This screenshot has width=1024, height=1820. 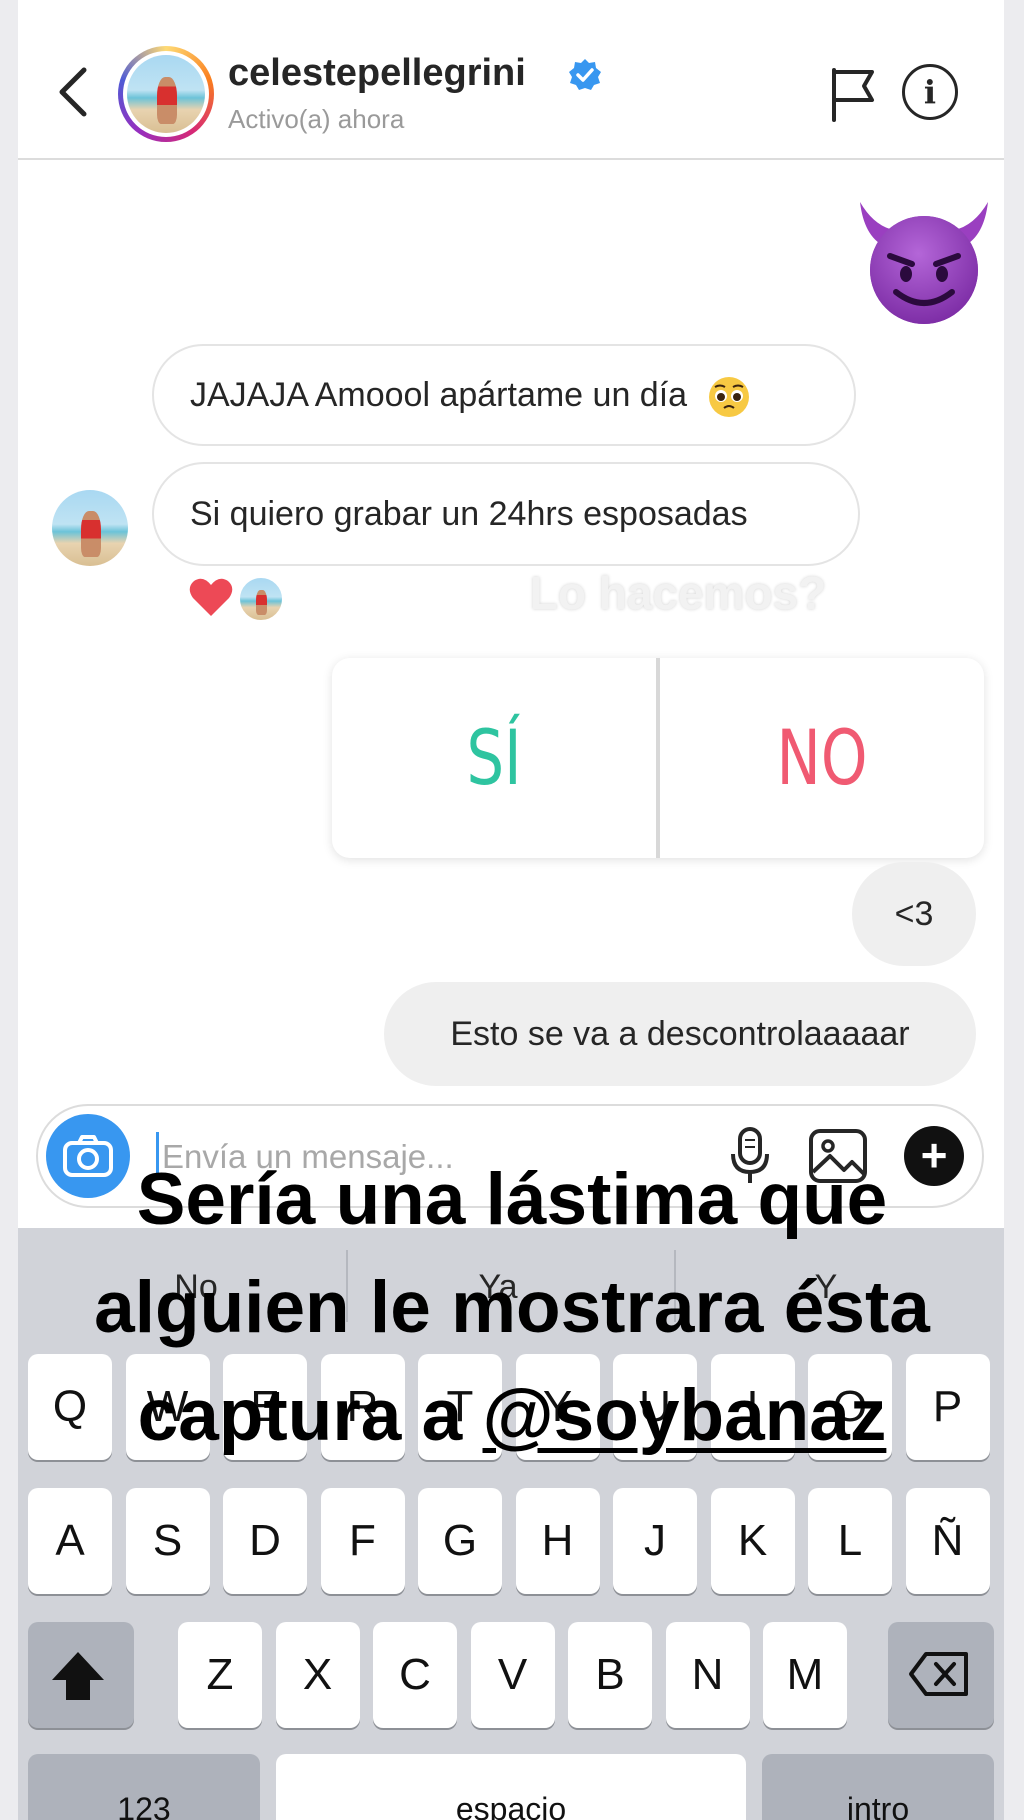 I want to click on caption-mention: @soybanaz, so click(x=684, y=1415).